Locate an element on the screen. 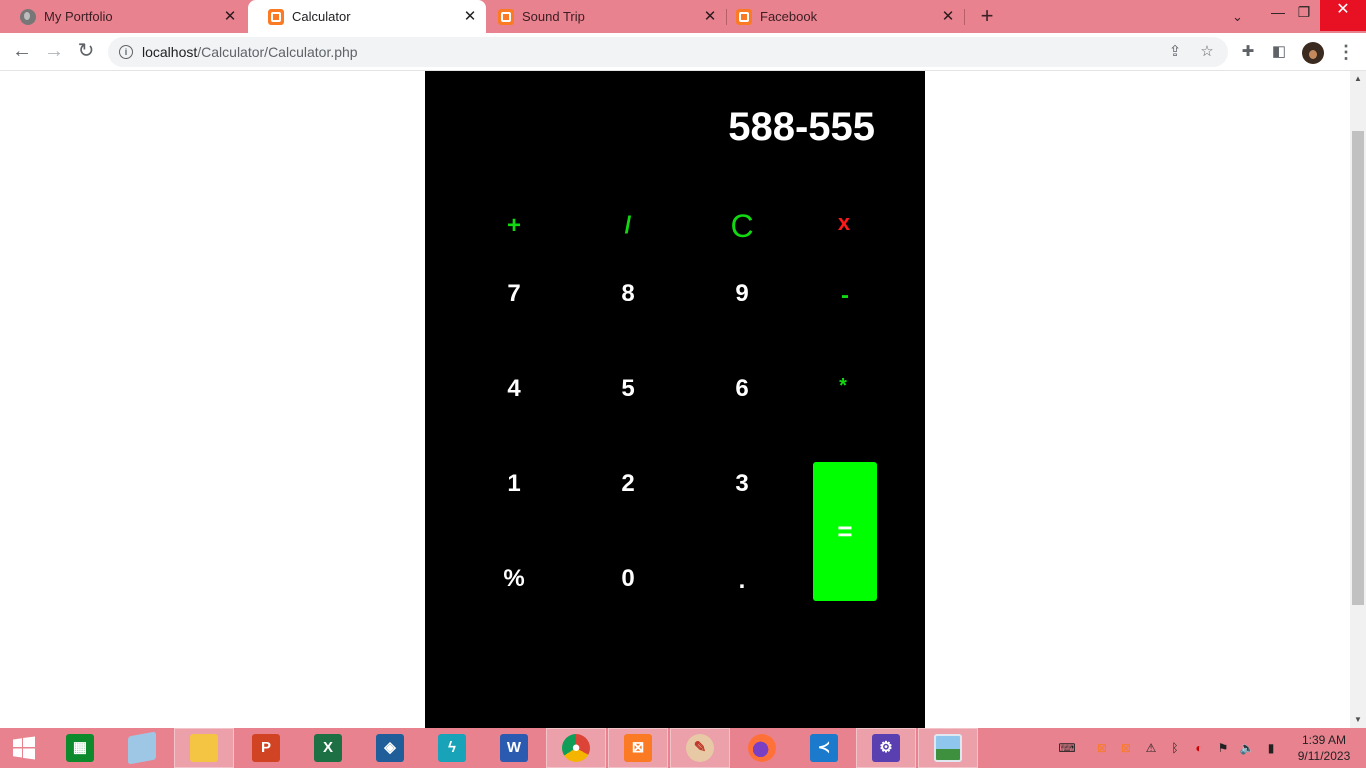 The height and width of the screenshot is (780, 1366). scroll-up-arrow-icon: ▲ is located at coordinates (1358, 79).